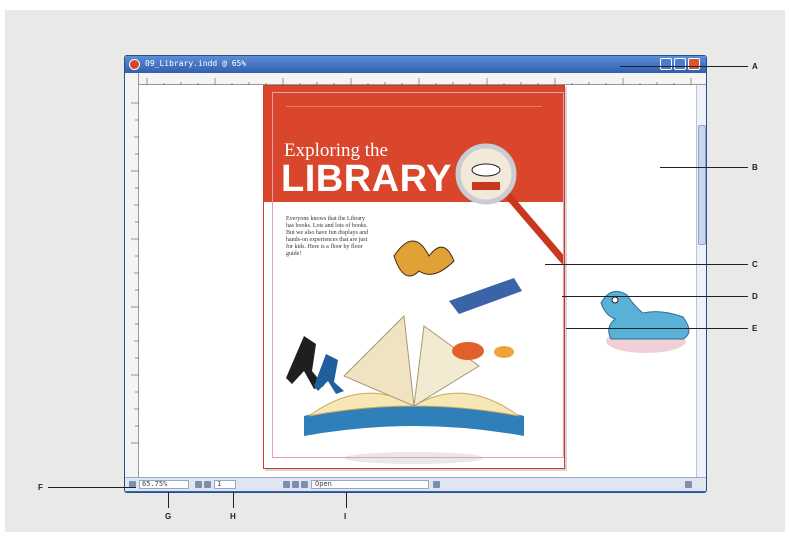 The width and height of the screenshot is (789, 536). What do you see at coordinates (702, 185) in the screenshot?
I see `scrollbar-thumb` at bounding box center [702, 185].